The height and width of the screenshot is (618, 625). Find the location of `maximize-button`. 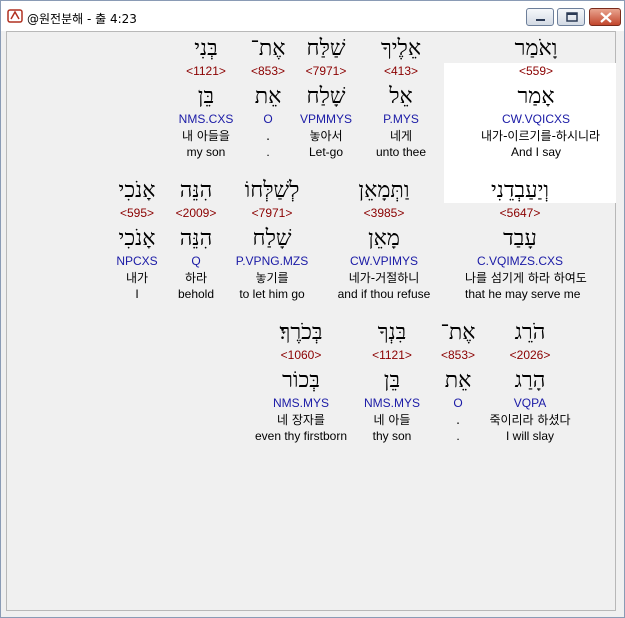

maximize-button is located at coordinates (571, 17).